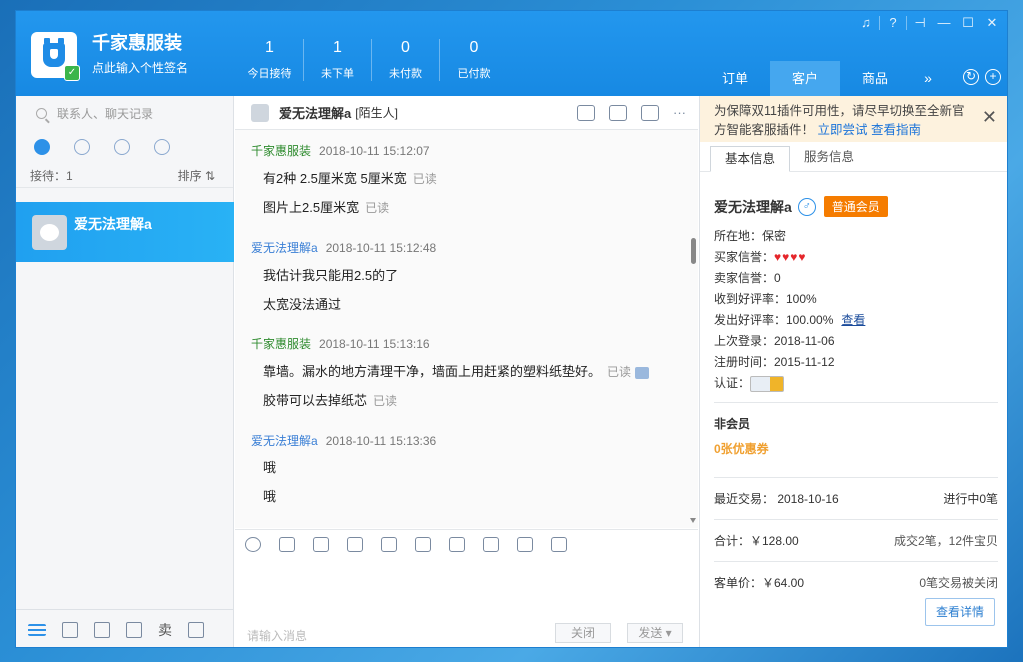  What do you see at coordinates (424, 179) in the screenshot?
I see `read-status: 已读` at bounding box center [424, 179].